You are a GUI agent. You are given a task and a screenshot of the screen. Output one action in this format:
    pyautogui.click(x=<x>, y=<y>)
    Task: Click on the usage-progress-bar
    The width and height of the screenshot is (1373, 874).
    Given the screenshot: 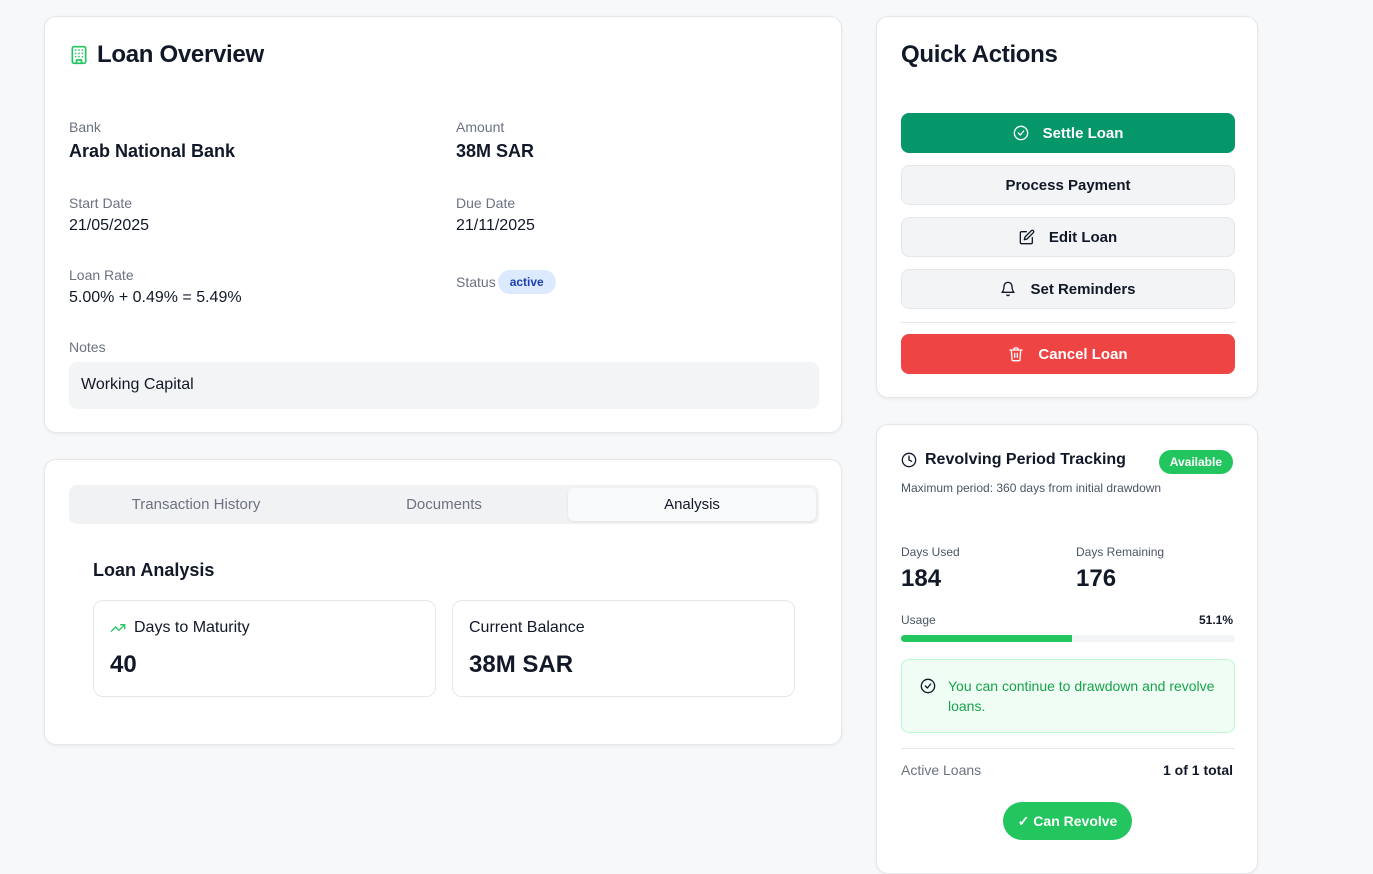 What is the action you would take?
    pyautogui.click(x=1068, y=638)
    